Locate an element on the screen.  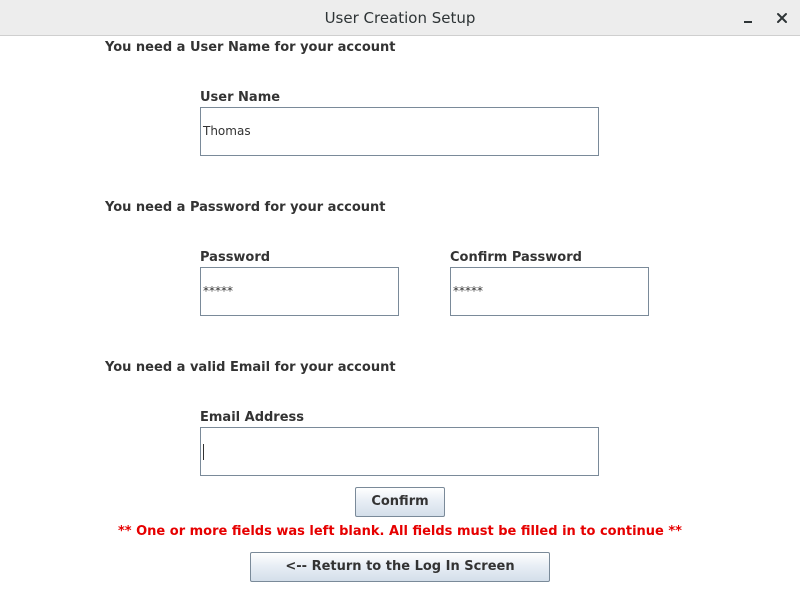
close-button is located at coordinates (782, 18).